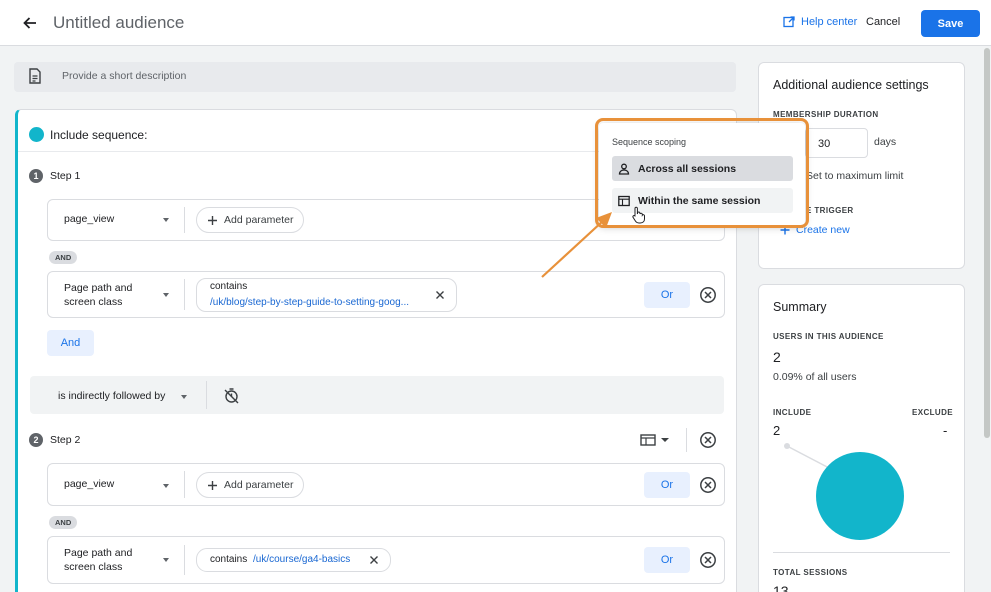 Image resolution: width=991 pixels, height=592 pixels. What do you see at coordinates (851, 85) in the screenshot?
I see `settings-title: Additional audience settings` at bounding box center [851, 85].